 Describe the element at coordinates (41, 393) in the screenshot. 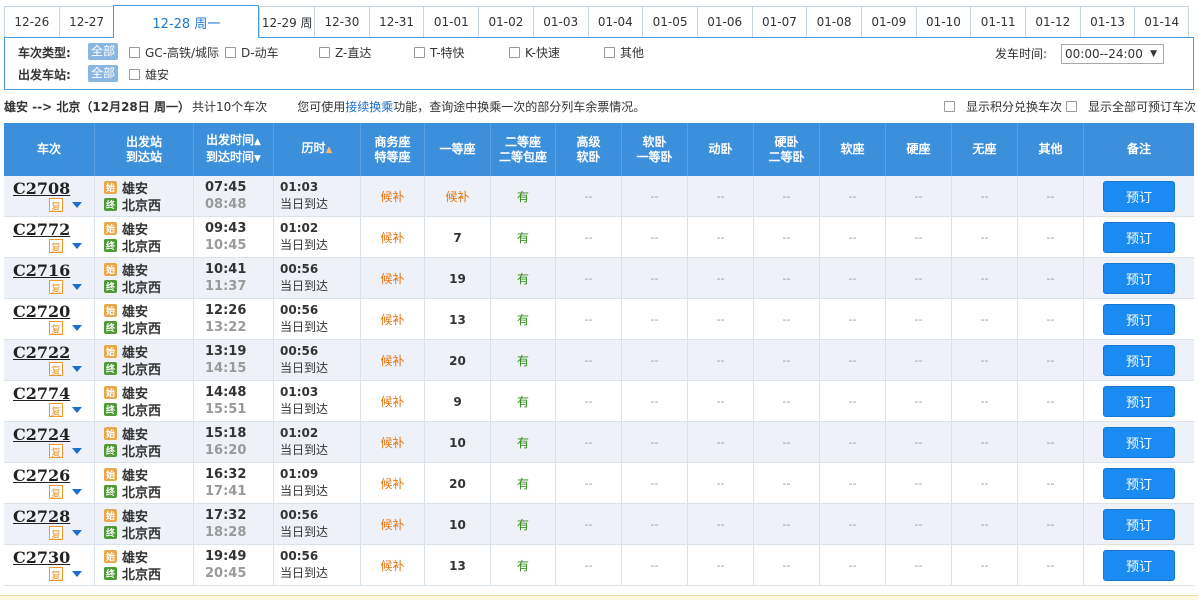

I see `train-number-link: C2774` at that location.